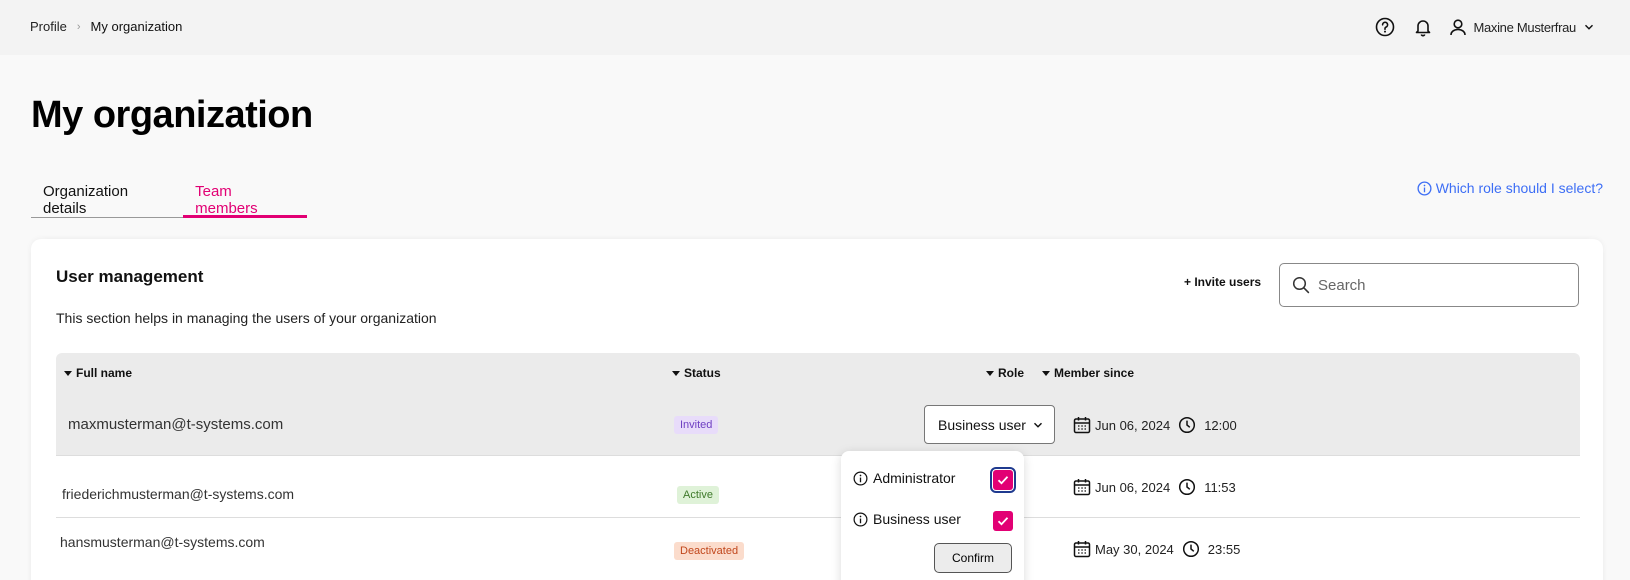 The height and width of the screenshot is (580, 1630). Describe the element at coordinates (130, 276) in the screenshot. I see `card-title: User management` at that location.